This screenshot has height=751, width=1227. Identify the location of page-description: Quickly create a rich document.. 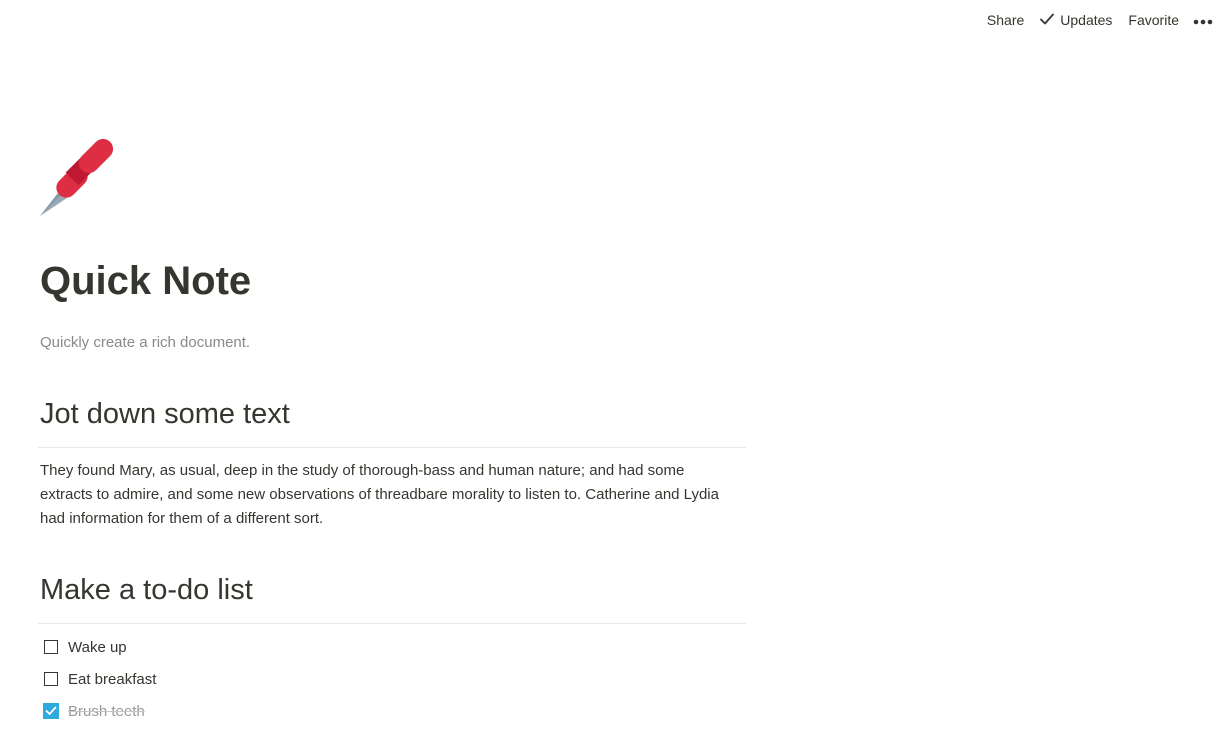
(145, 343).